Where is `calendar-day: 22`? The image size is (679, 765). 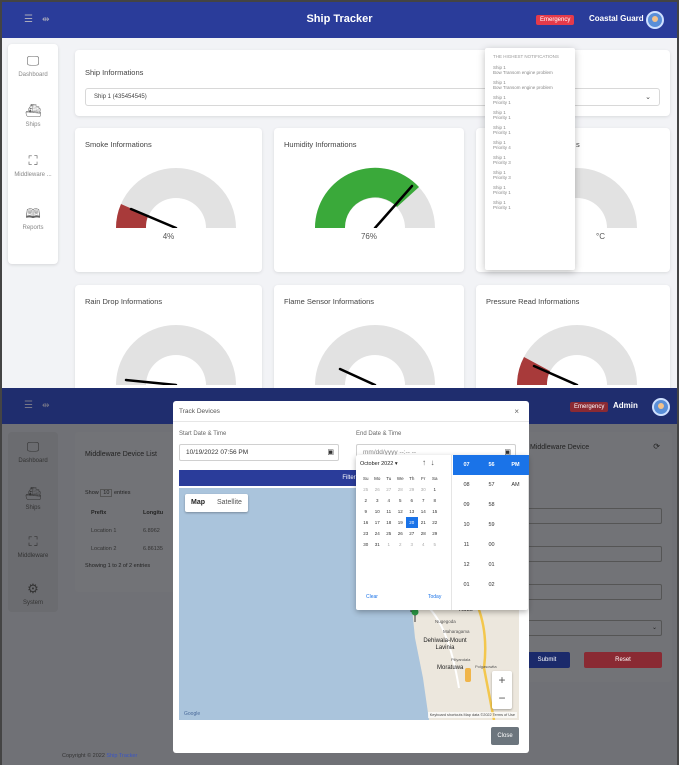 calendar-day: 22 is located at coordinates (435, 522).